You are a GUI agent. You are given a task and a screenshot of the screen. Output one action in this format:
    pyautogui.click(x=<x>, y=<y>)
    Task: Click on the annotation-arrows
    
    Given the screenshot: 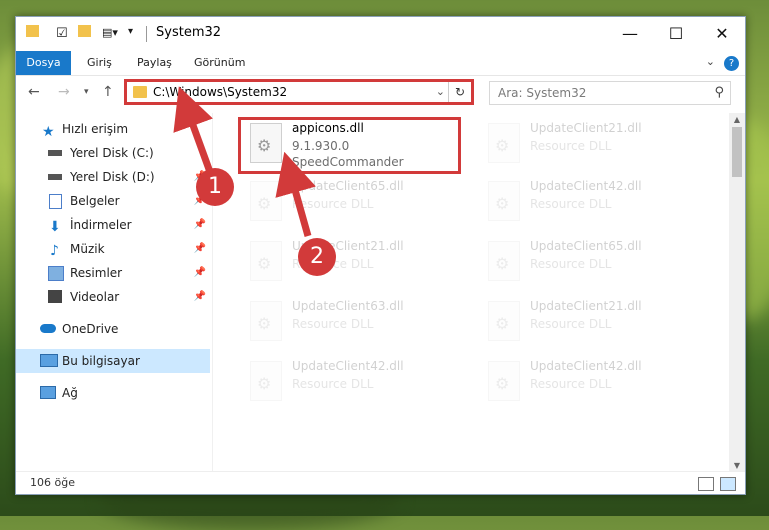 What is the action you would take?
    pyautogui.click(x=244, y=161)
    